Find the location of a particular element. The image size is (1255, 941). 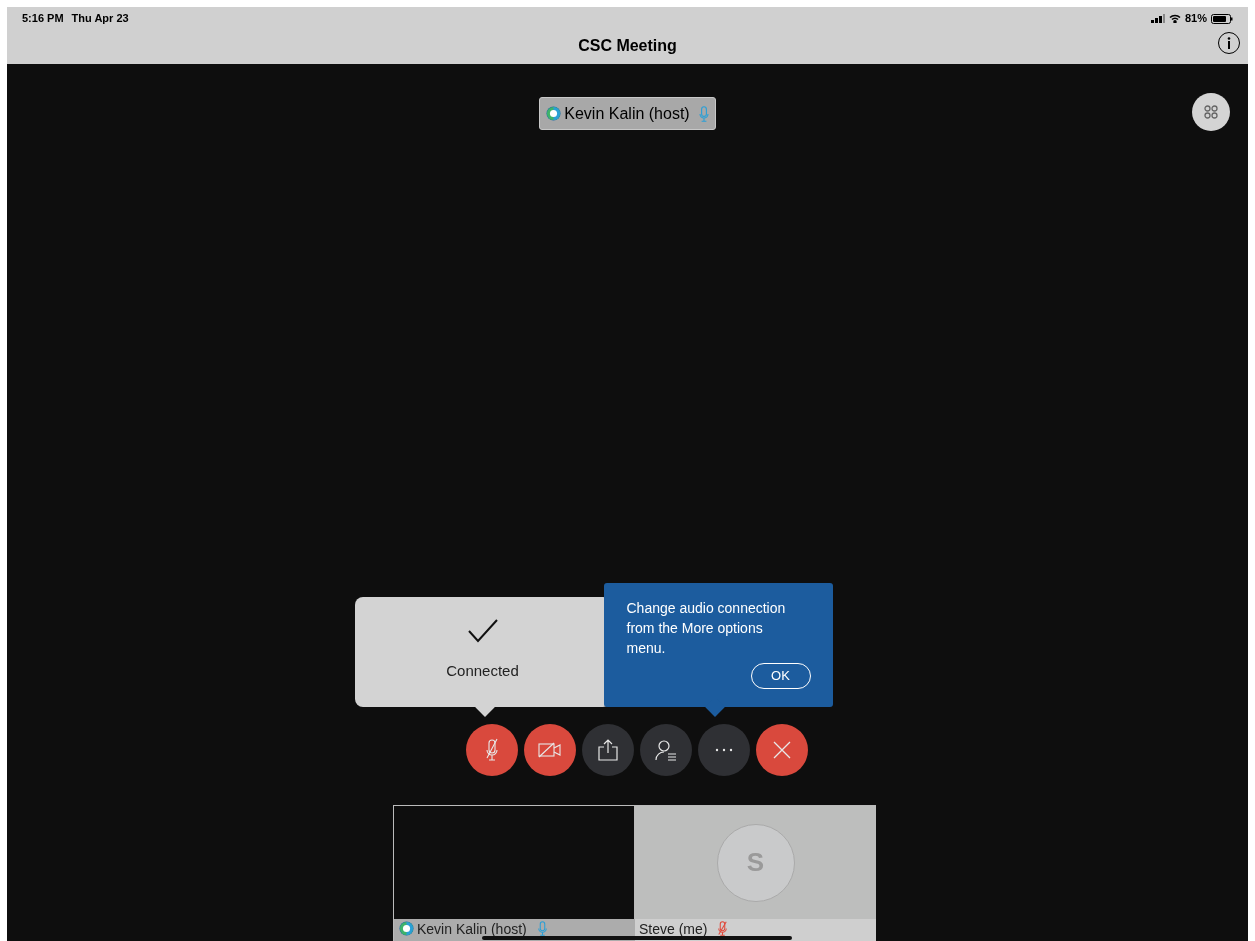

checkmark-icon is located at coordinates (482, 631).